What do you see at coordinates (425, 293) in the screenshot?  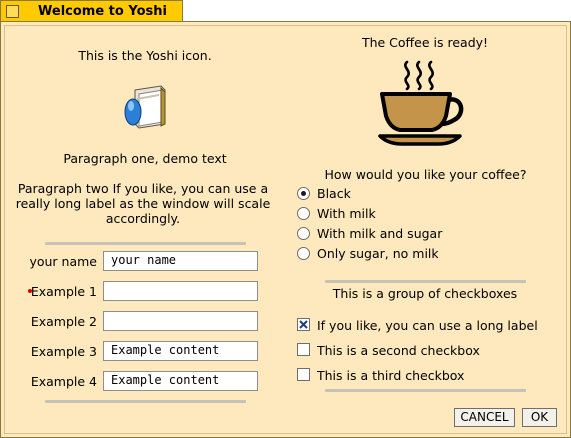 I see `checkbox-group-title: This is a group of checkboxes` at bounding box center [425, 293].